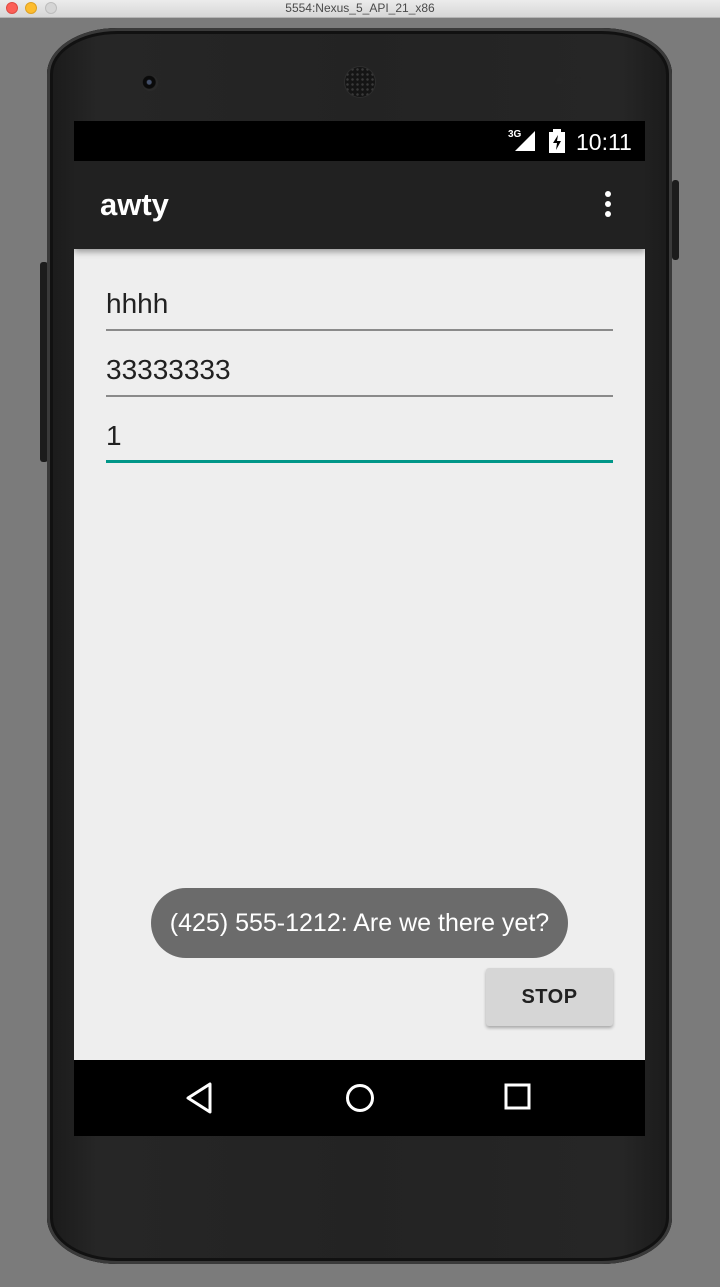 The height and width of the screenshot is (1287, 720). What do you see at coordinates (549, 997) in the screenshot?
I see `stop-button: STOP` at bounding box center [549, 997].